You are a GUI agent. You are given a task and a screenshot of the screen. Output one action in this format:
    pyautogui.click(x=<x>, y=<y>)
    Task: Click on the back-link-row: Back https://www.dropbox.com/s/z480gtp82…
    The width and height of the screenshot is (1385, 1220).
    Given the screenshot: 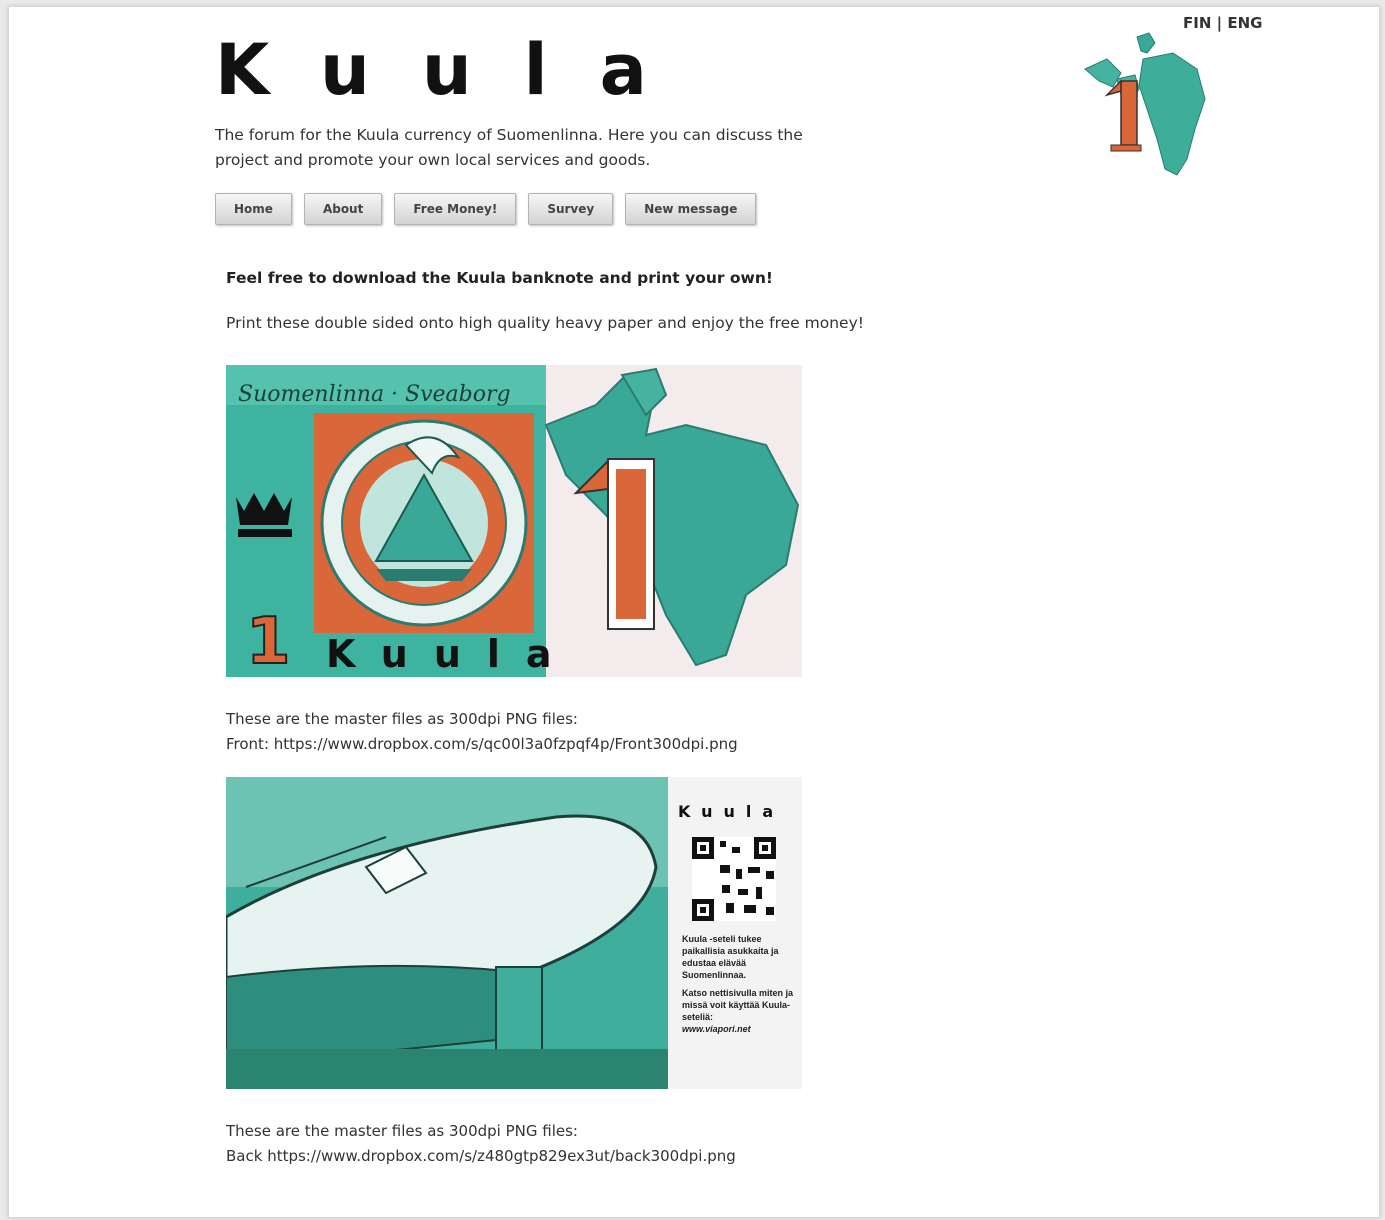 What is the action you would take?
    pyautogui.click(x=481, y=1156)
    